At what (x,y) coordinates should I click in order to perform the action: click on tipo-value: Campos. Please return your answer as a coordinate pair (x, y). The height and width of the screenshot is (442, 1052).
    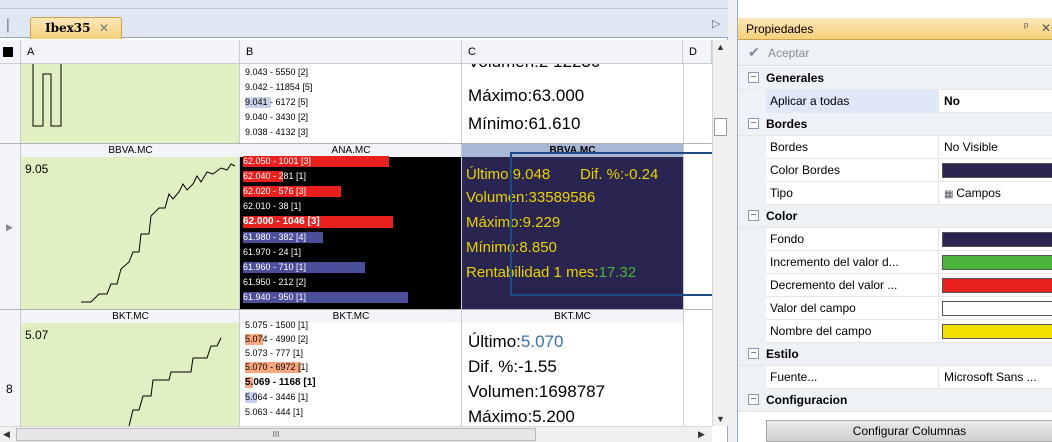
    Looking at the image, I should click on (978, 193).